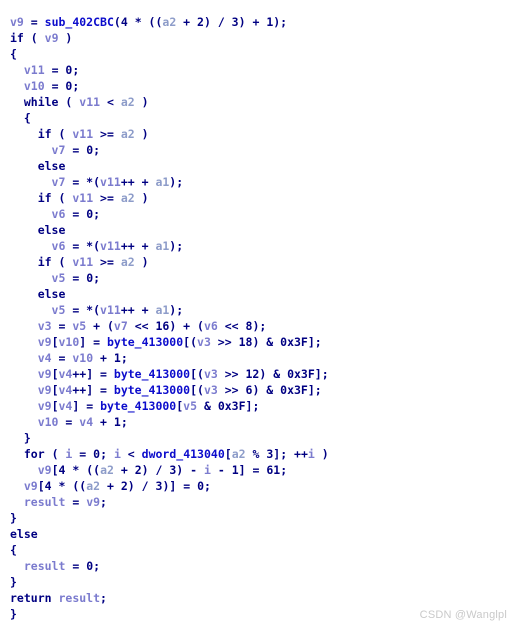  Describe the element at coordinates (231, 406) in the screenshot. I see `code-token-num: 0x3F` at that location.